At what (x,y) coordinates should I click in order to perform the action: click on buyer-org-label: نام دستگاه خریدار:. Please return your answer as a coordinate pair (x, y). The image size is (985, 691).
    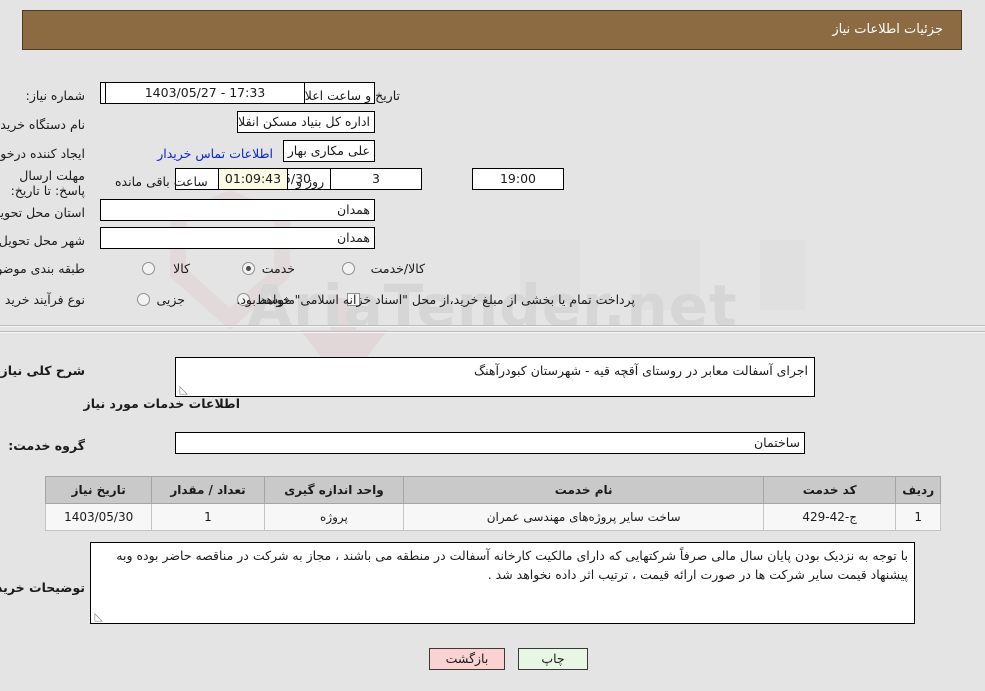
    Looking at the image, I should click on (42, 124).